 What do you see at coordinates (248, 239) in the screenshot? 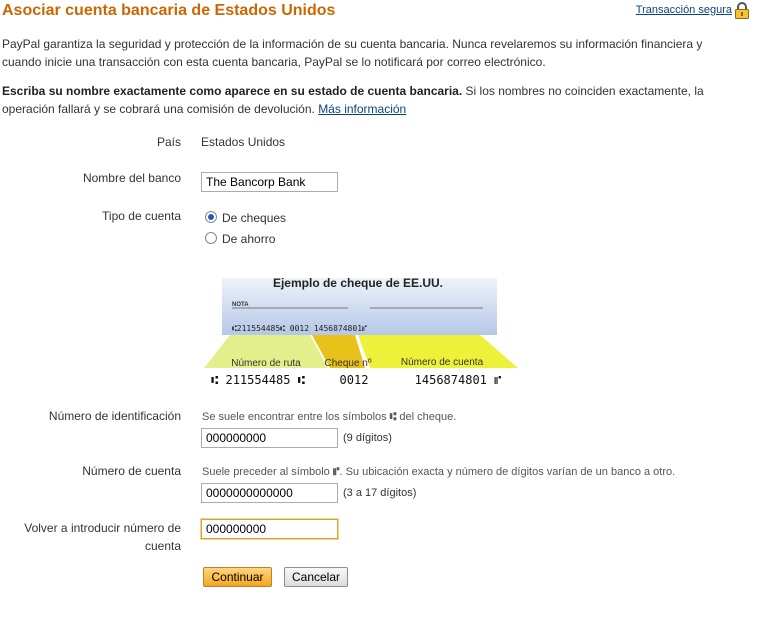
I see `radio-savings-label: De ahorro` at bounding box center [248, 239].